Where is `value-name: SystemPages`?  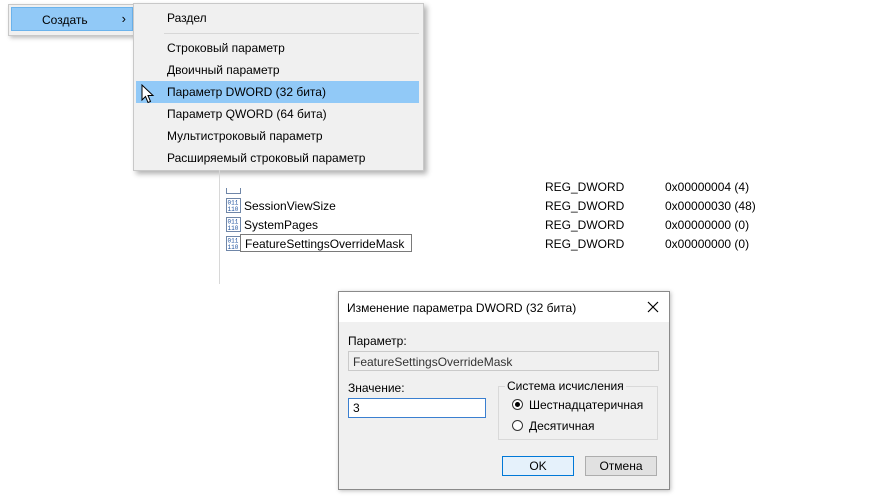 value-name: SystemPages is located at coordinates (281, 225).